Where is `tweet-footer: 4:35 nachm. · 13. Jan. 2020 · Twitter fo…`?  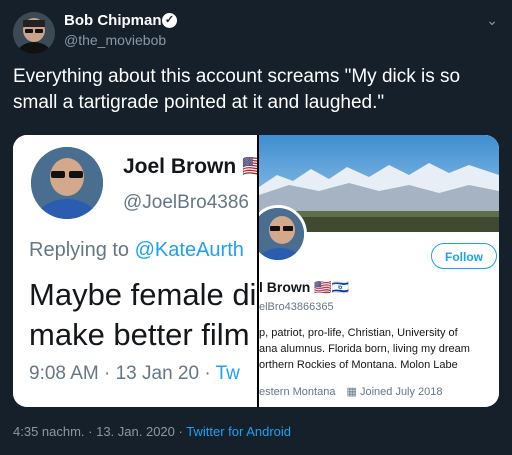 tweet-footer: 4:35 nachm. · 13. Jan. 2020 · Twitter fo… is located at coordinates (152, 431).